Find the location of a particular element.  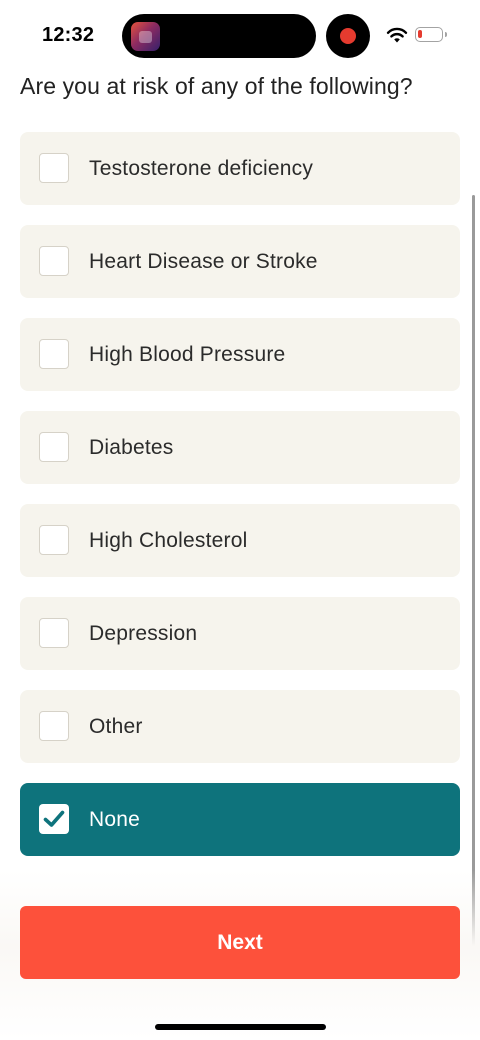

scrollbar is located at coordinates (473, 591).